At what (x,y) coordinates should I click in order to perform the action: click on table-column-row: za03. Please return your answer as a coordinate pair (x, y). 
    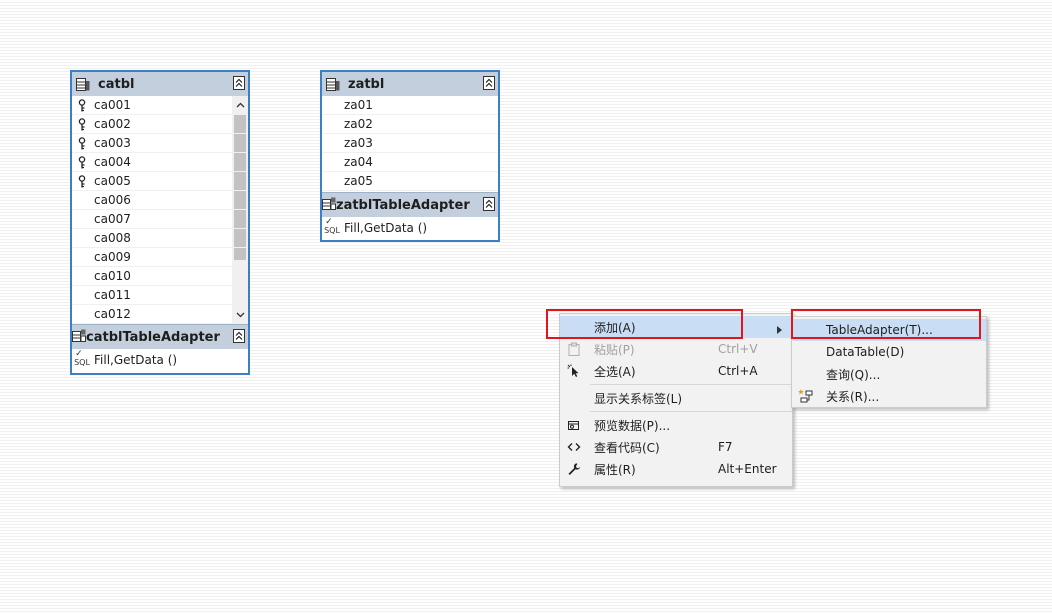
    Looking at the image, I should click on (410, 143).